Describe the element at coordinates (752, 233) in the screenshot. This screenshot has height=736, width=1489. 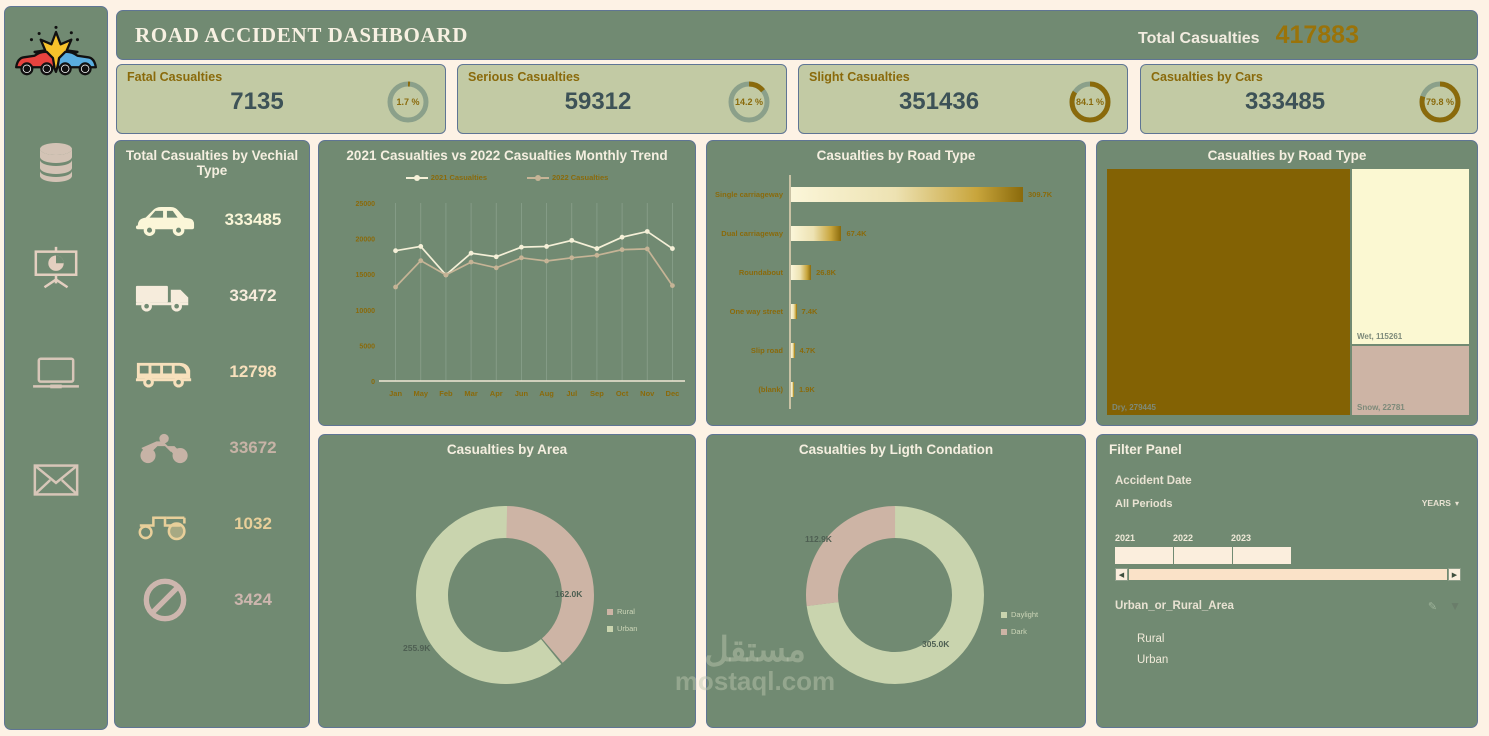
I see `bar-category-label: Dual carriageway` at that location.